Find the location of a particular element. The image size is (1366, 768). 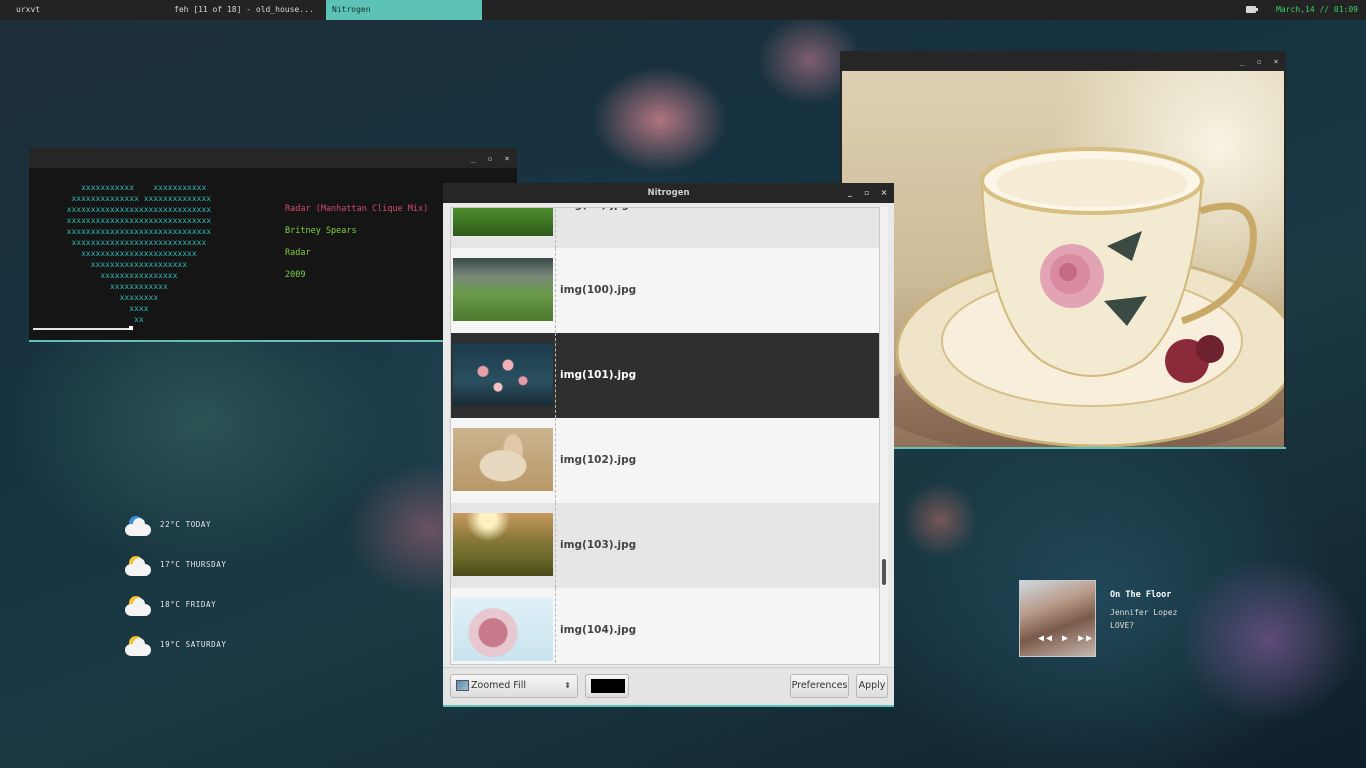

track-title: Radar (Manhattan Clique Mix) is located at coordinates (357, 209).